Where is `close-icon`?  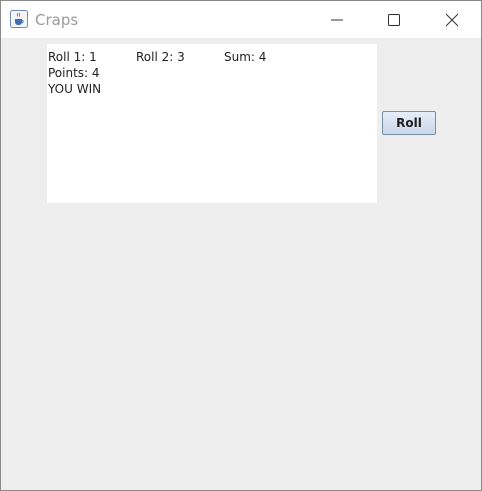
close-icon is located at coordinates (452, 19).